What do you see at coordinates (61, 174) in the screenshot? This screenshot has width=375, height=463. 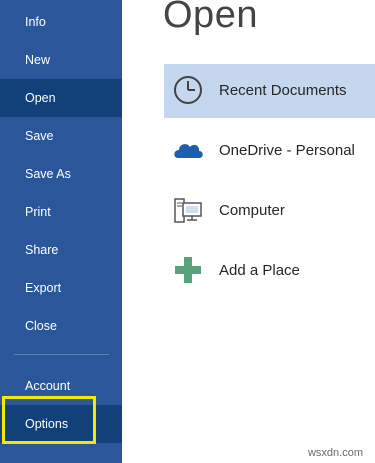 I see `nav-save-as: Save As` at bounding box center [61, 174].